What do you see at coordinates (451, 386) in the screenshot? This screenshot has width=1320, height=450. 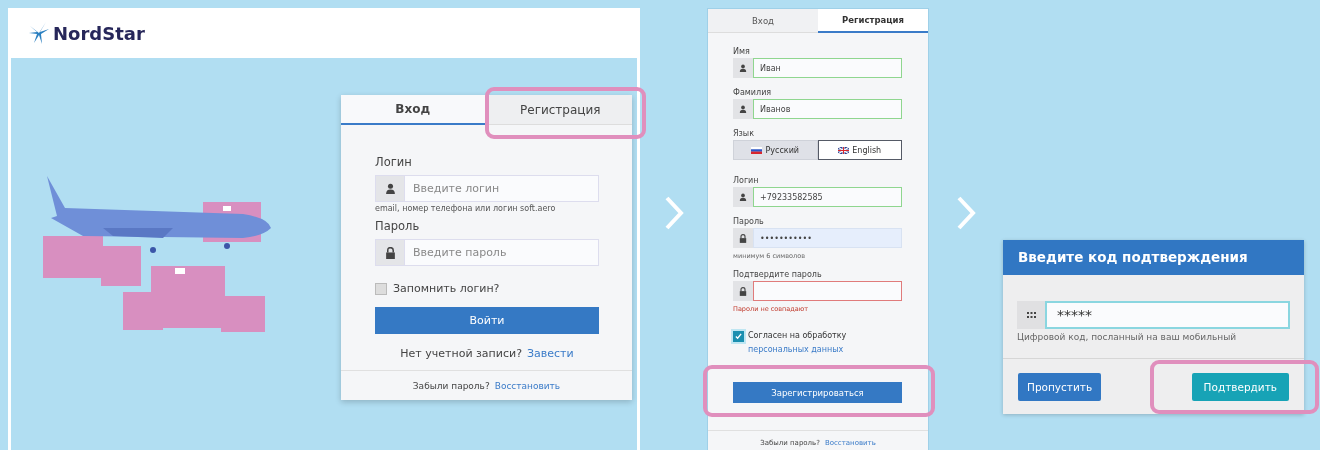 I see `footer-text: Забыли пароль?` at bounding box center [451, 386].